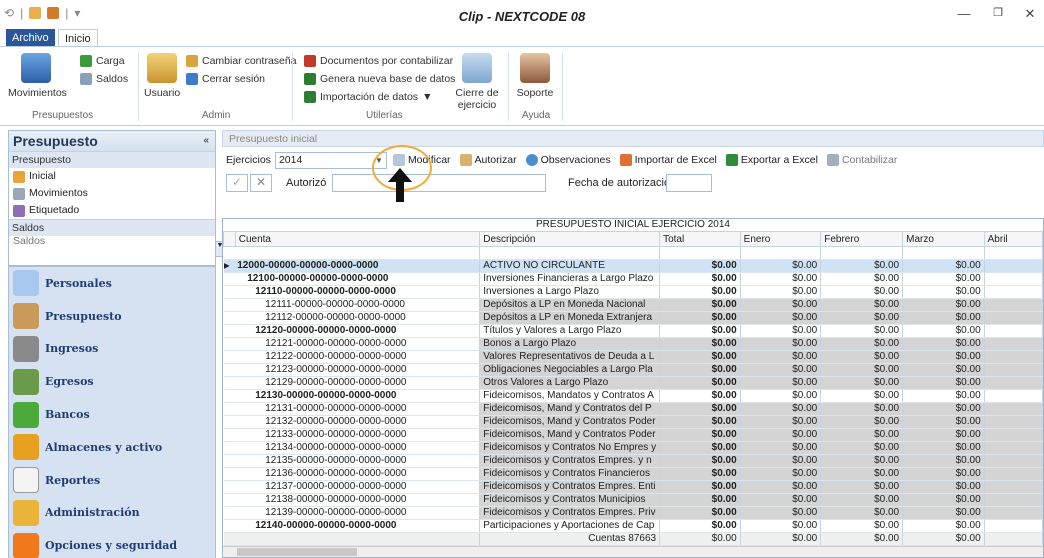 The image size is (1044, 558). What do you see at coordinates (1013, 239) in the screenshot?
I see `col-abril: Abril` at bounding box center [1013, 239].